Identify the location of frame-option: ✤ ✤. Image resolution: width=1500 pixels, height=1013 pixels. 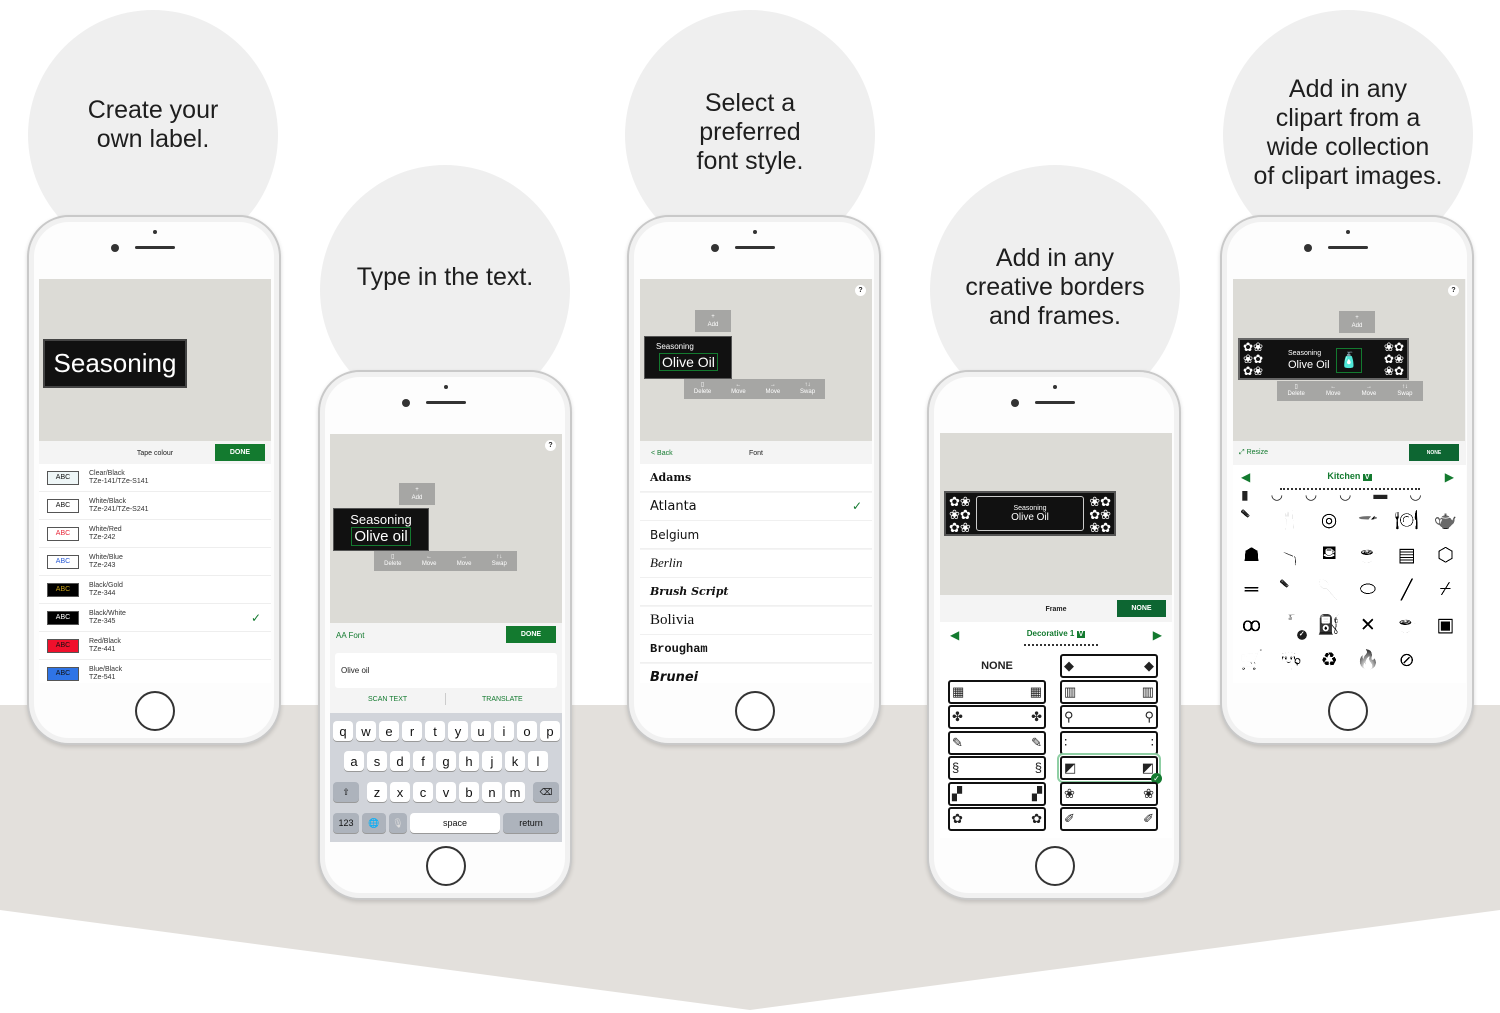
(997, 717).